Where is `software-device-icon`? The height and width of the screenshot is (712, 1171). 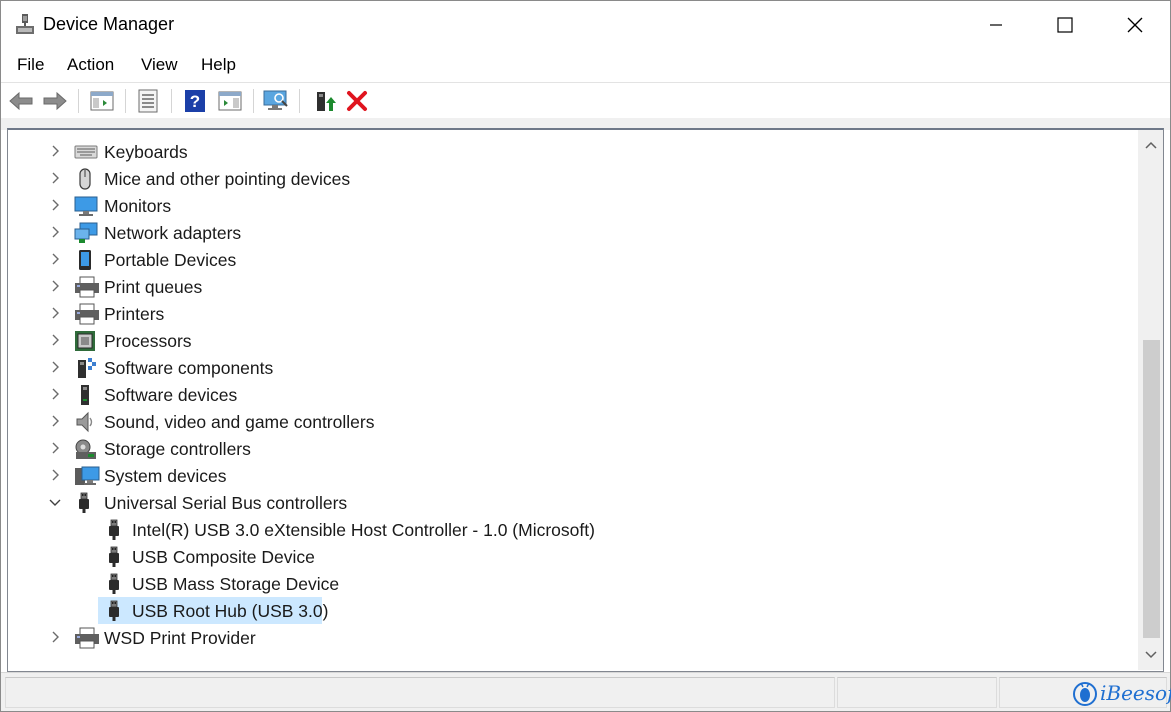
software-device-icon is located at coordinates (85, 395).